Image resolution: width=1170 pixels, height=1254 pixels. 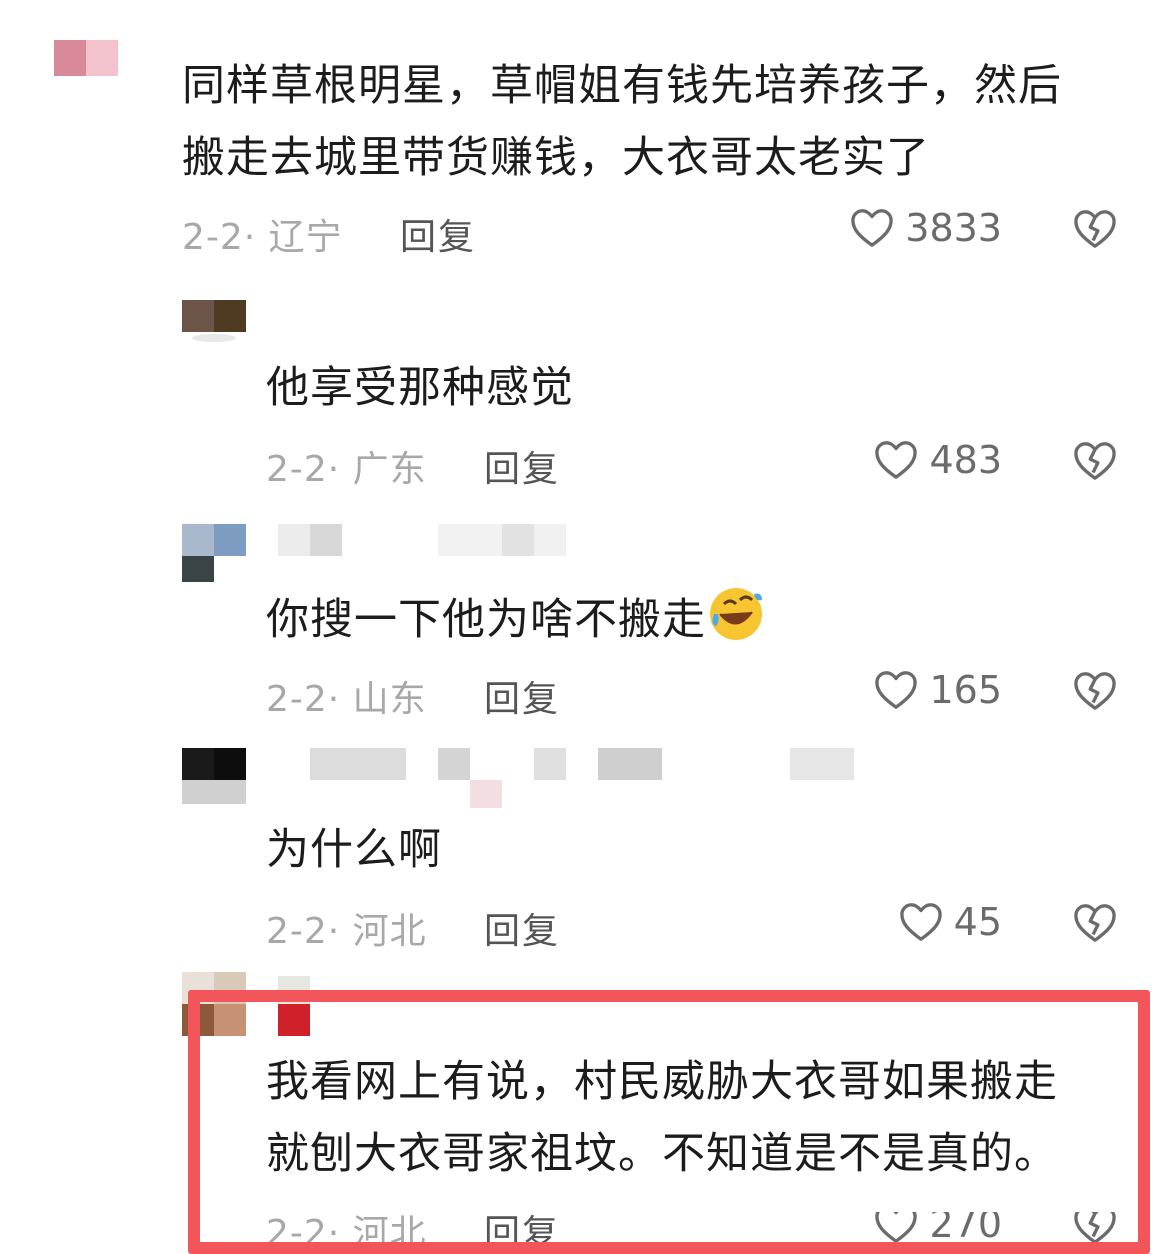 I want to click on comment-text-line: 搬走去城里带货赚钱，大衣哥太老实了, so click(x=556, y=158).